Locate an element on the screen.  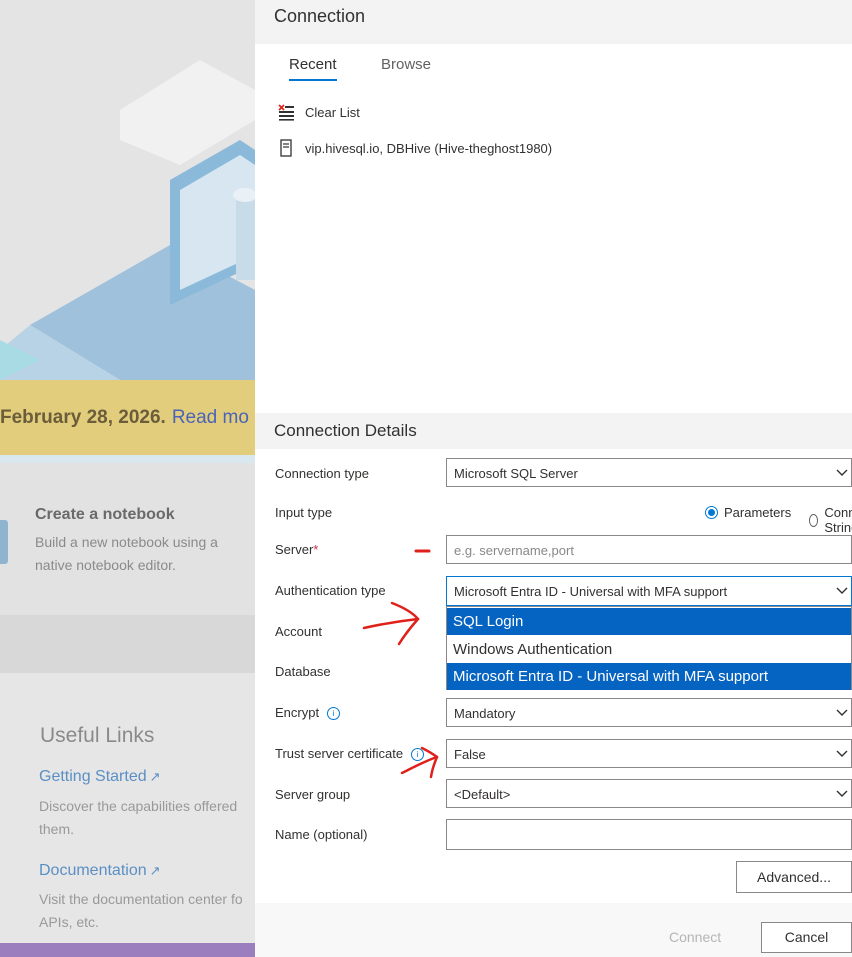
notebook-icon is located at coordinates (4, 542).